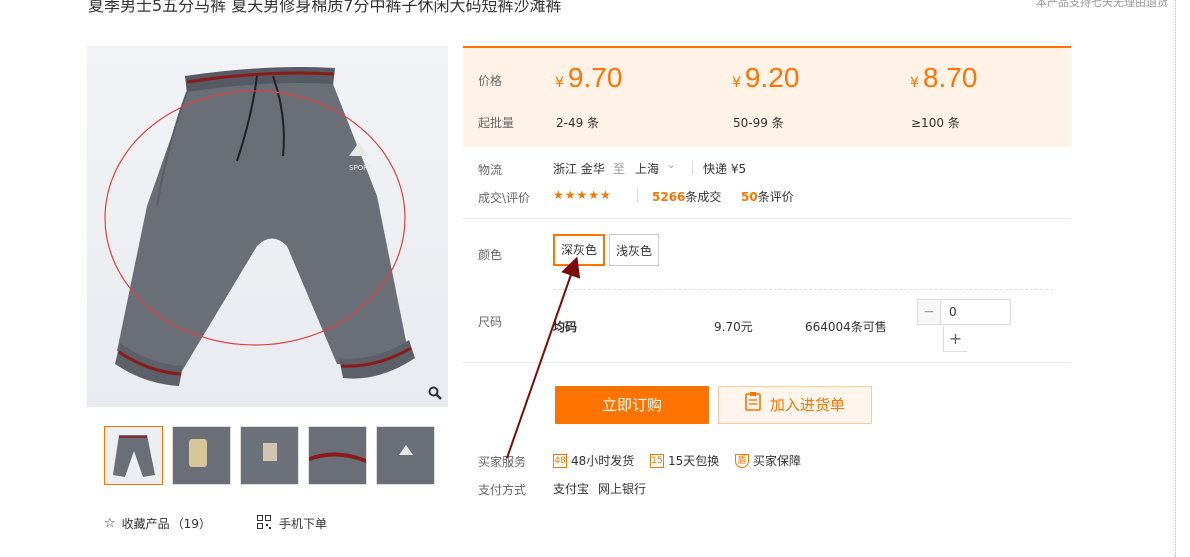  I want to click on ship-to-value: 上海, so click(647, 169).